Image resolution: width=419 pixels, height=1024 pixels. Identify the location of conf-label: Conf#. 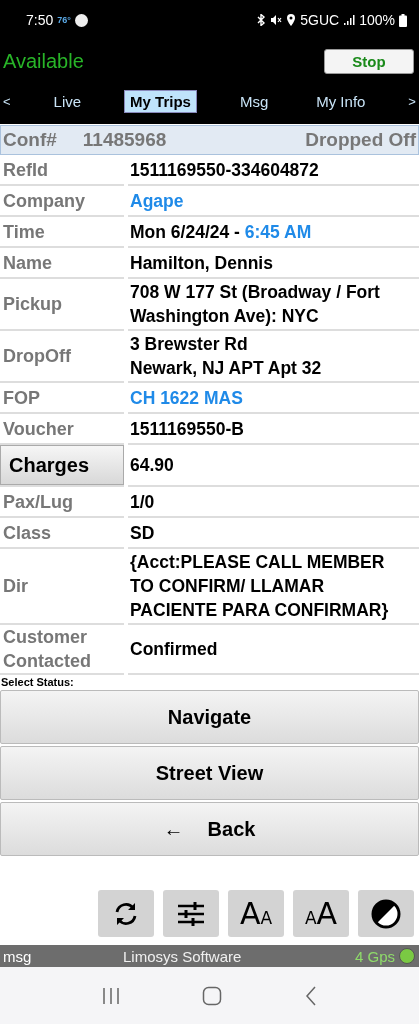
(30, 140).